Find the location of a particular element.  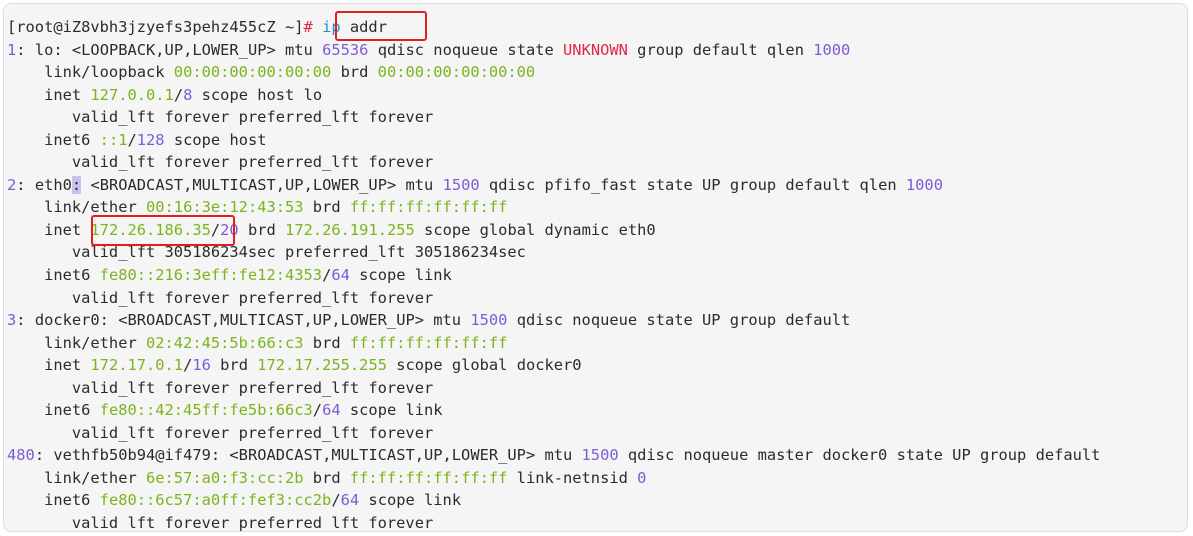

terminal-text-segment: 20 is located at coordinates (229, 229).